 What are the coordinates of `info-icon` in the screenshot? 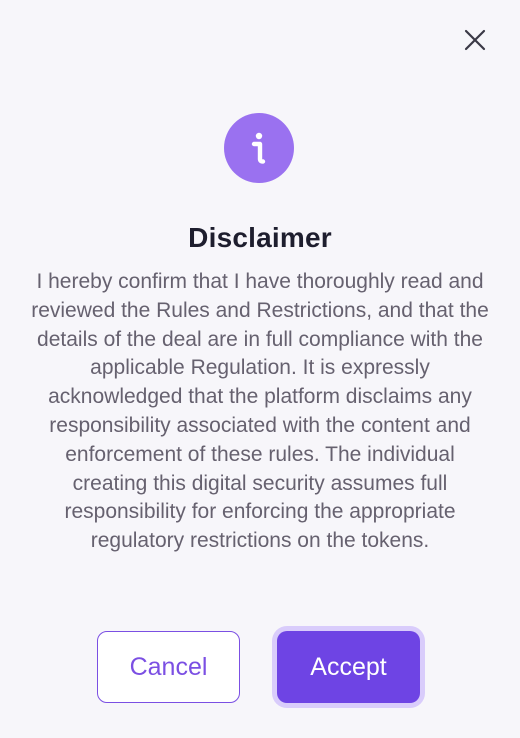 It's located at (258, 148).